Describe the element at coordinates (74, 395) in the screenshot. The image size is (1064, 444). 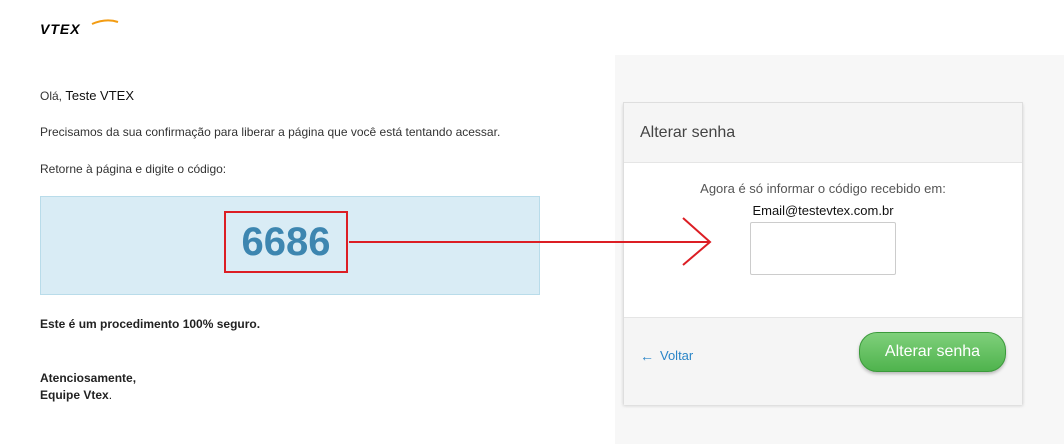
I see `signature-text: Equipe Vtex` at that location.